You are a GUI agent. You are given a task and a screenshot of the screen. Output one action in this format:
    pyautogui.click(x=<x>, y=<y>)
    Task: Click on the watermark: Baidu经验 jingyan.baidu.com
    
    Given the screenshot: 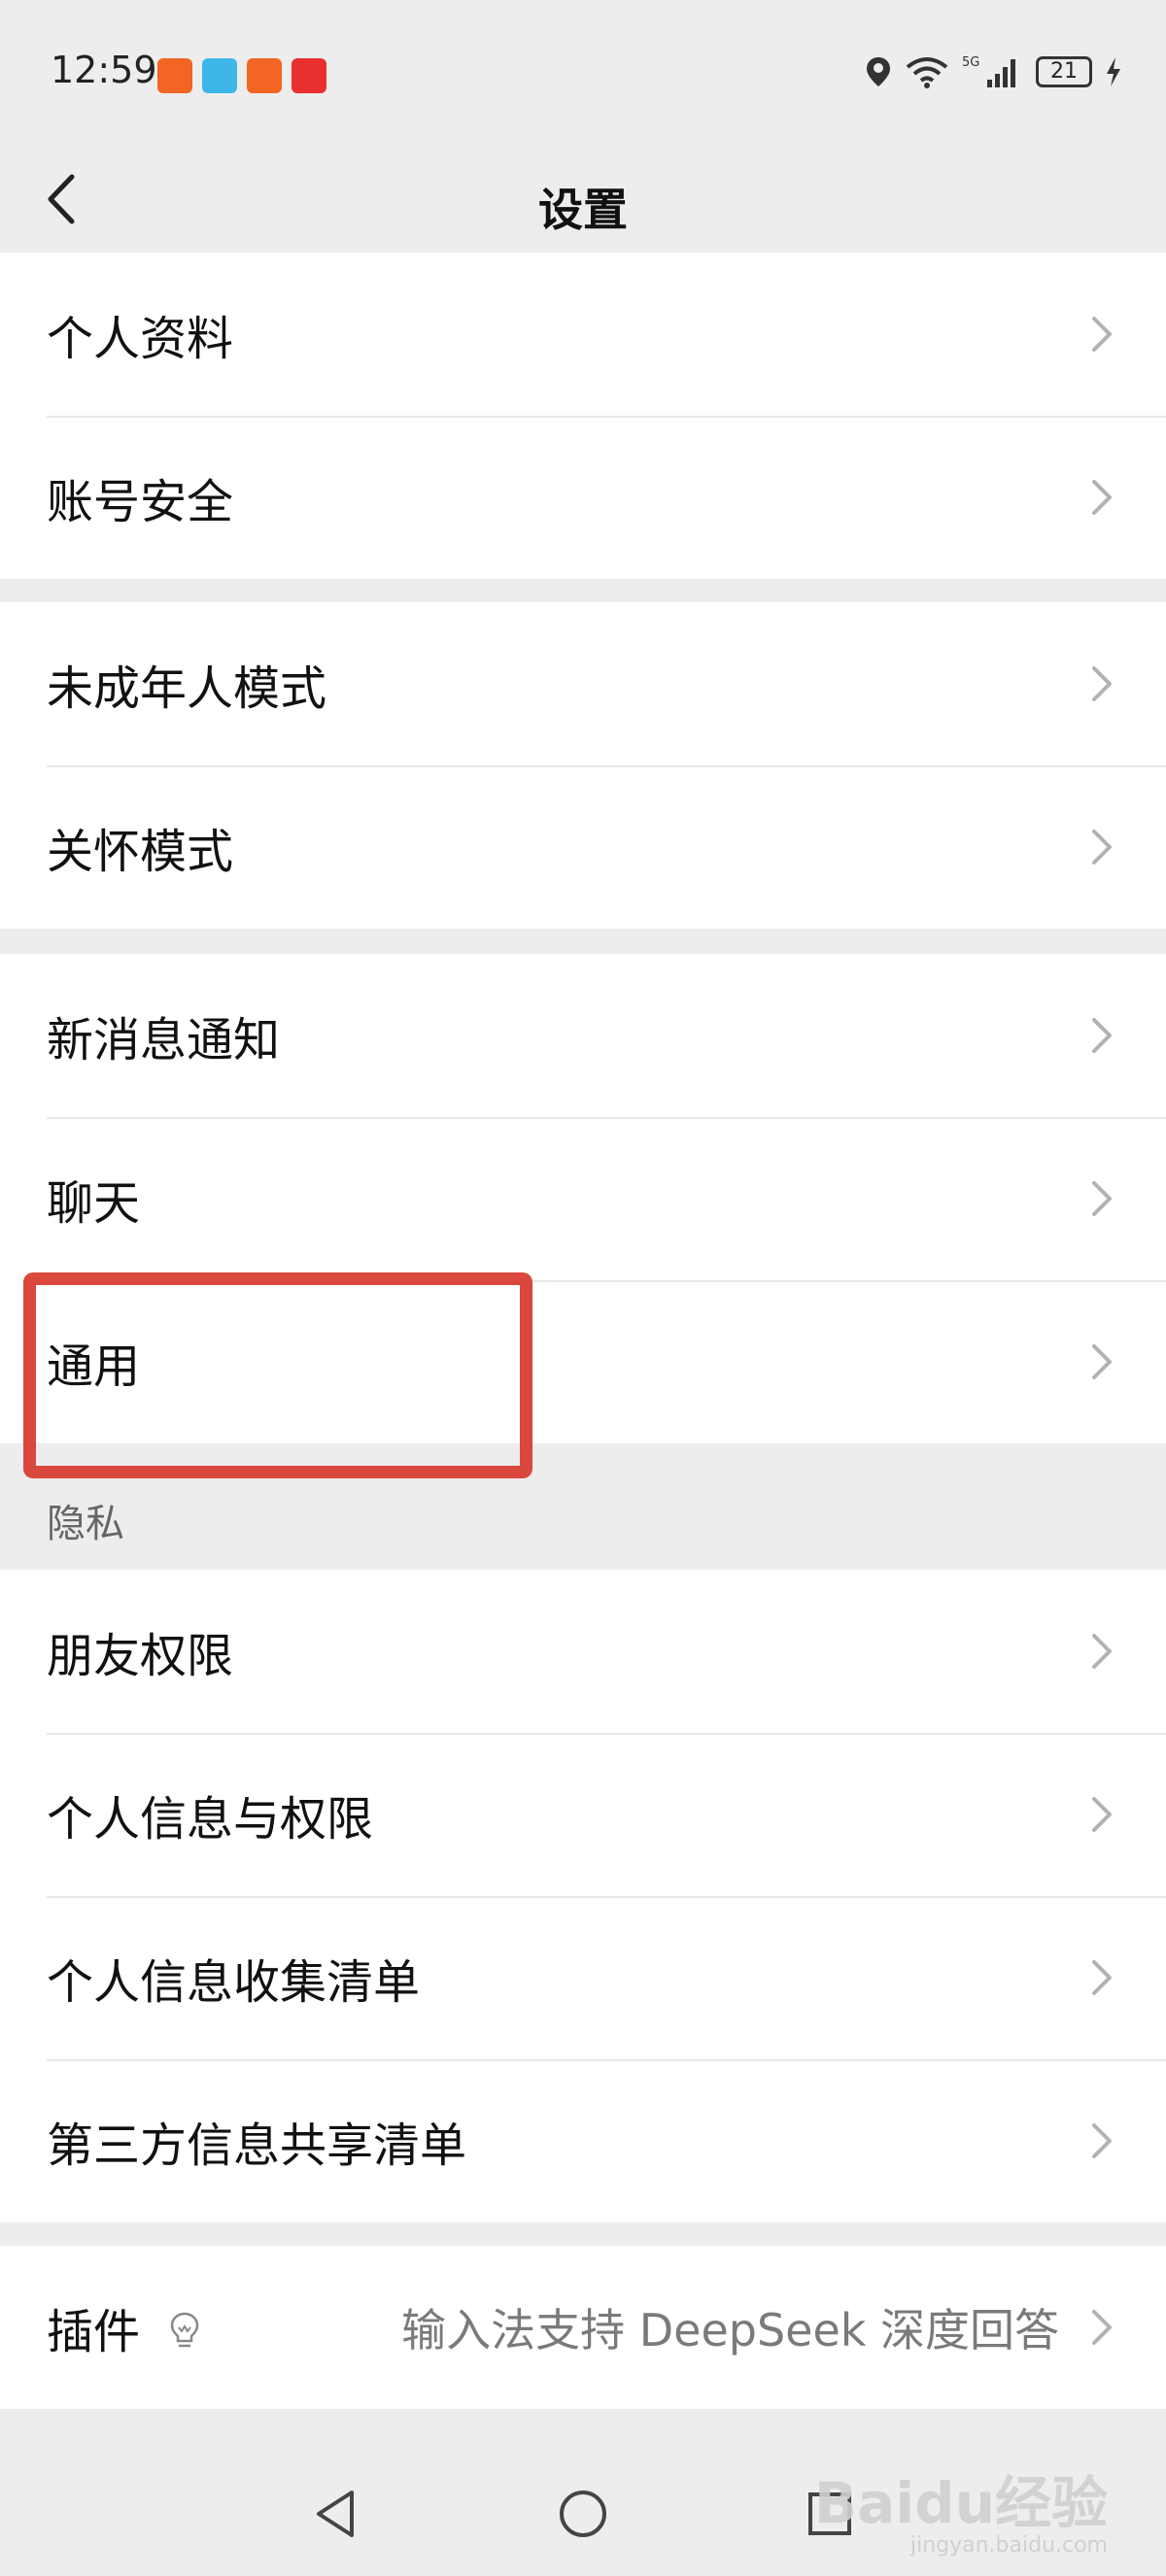 What is the action you would take?
    pyautogui.click(x=961, y=2507)
    